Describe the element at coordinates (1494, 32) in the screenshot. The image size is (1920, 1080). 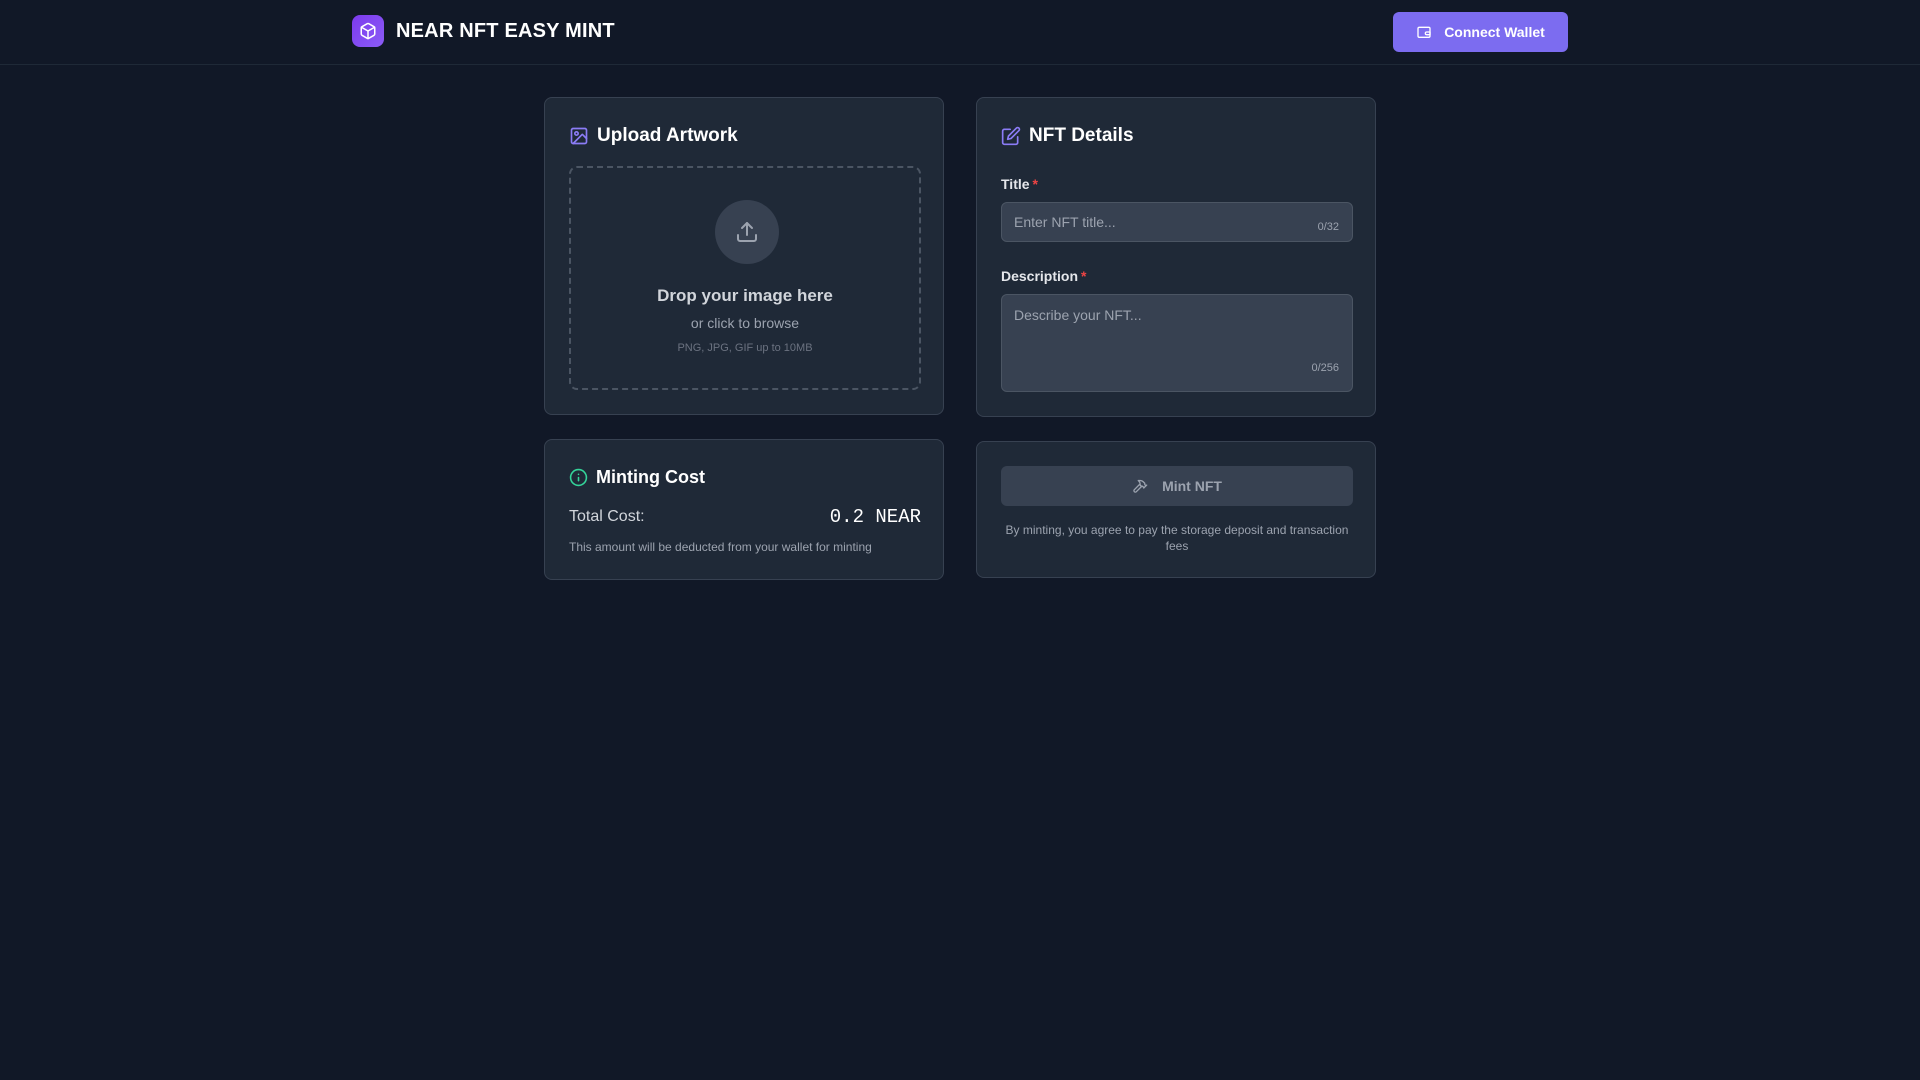
I see `connect-wallet-label: Connect Wallet` at that location.